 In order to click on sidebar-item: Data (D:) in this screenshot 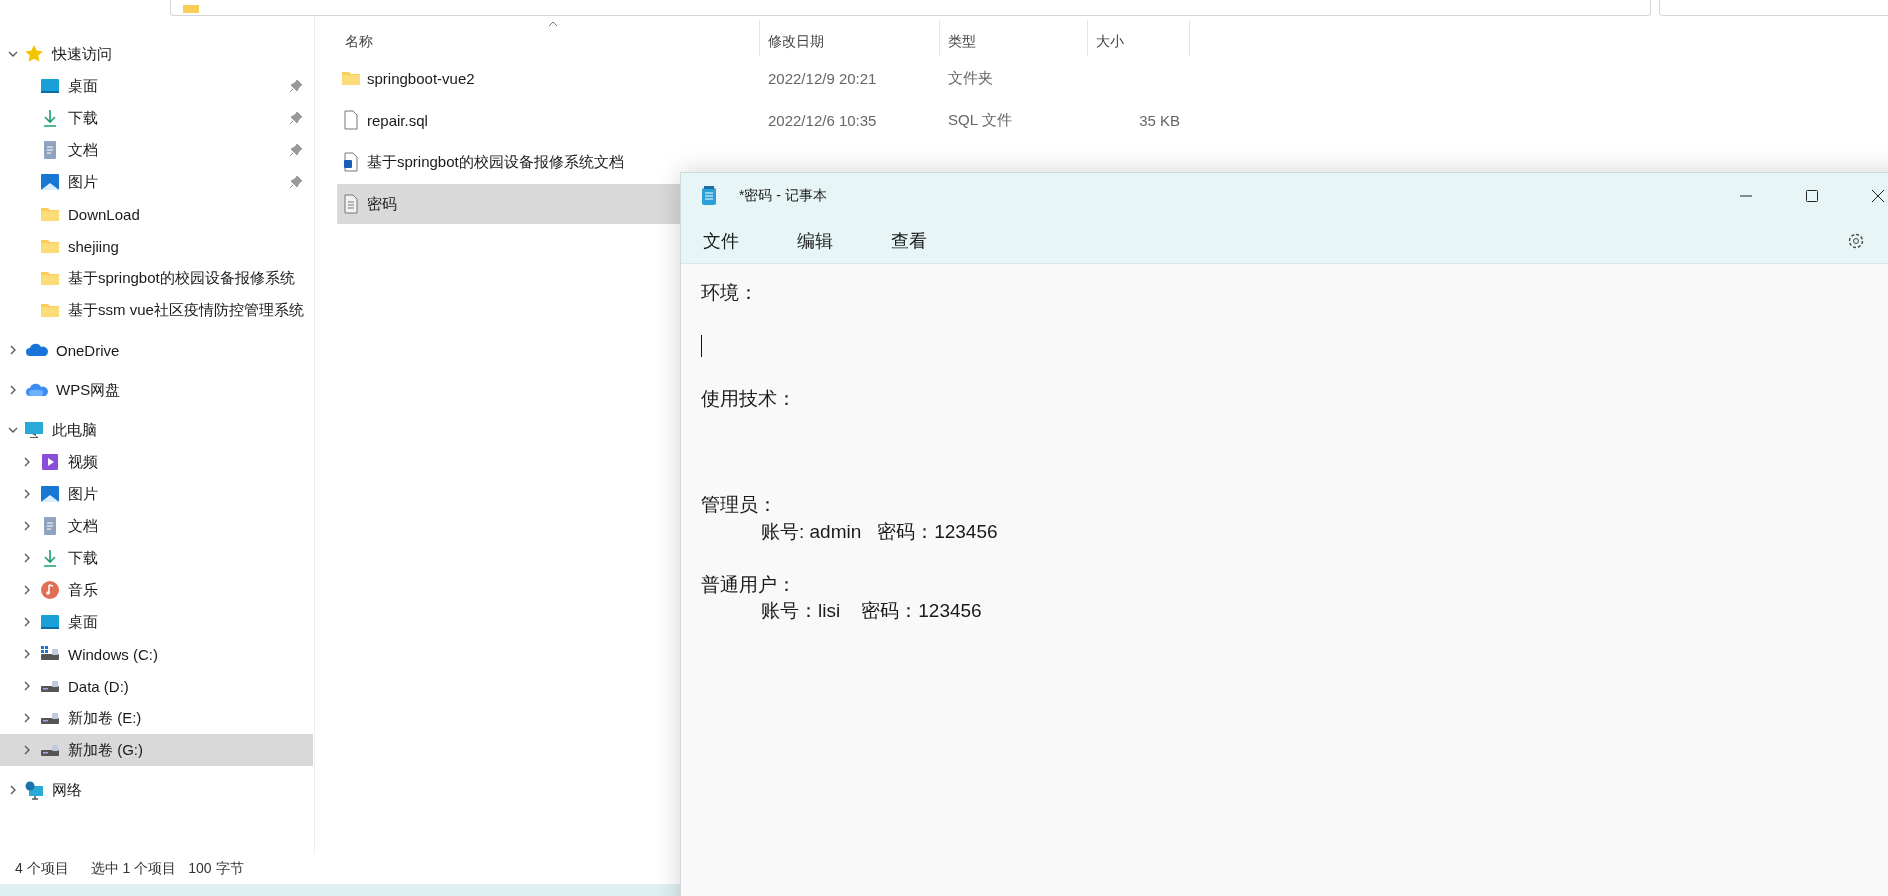, I will do `click(156, 686)`.